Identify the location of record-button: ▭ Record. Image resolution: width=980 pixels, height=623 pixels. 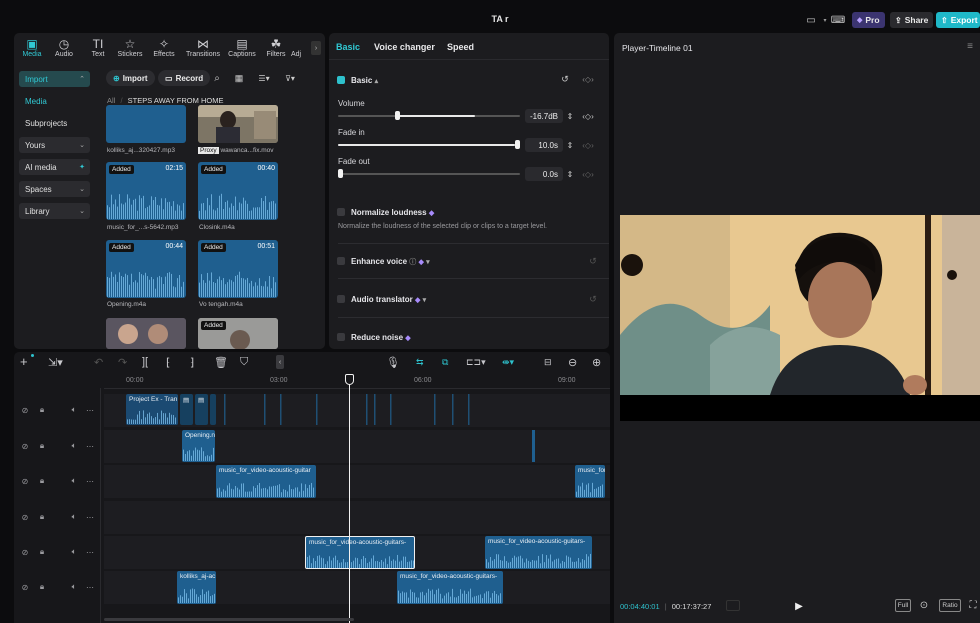
(184, 78).